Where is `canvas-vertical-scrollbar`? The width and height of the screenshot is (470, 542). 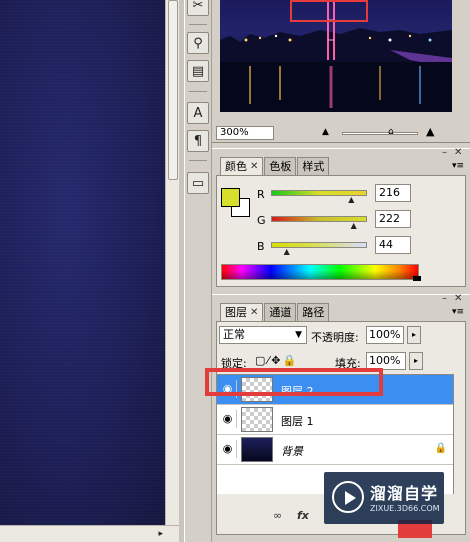
canvas-vertical-scrollbar is located at coordinates (172, 262).